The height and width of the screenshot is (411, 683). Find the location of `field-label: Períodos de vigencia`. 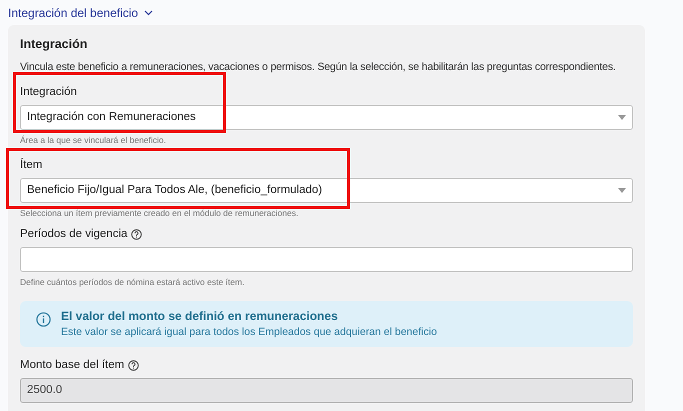

field-label: Períodos de vigencia is located at coordinates (74, 234).